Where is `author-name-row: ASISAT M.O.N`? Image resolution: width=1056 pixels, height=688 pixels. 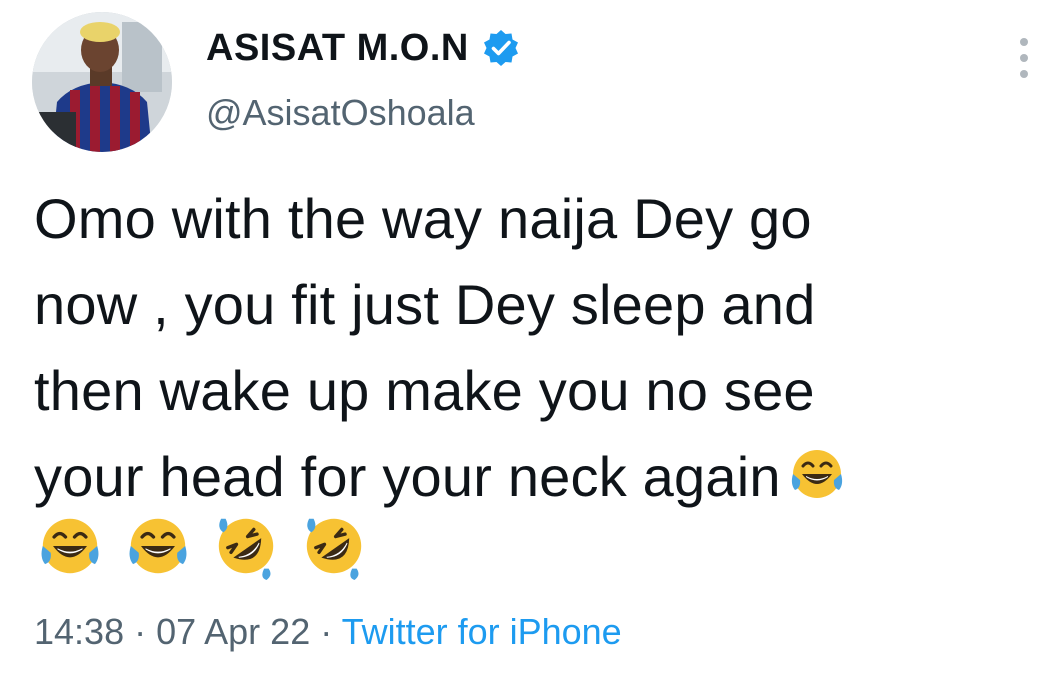 author-name-row: ASISAT M.O.N is located at coordinates (363, 48).